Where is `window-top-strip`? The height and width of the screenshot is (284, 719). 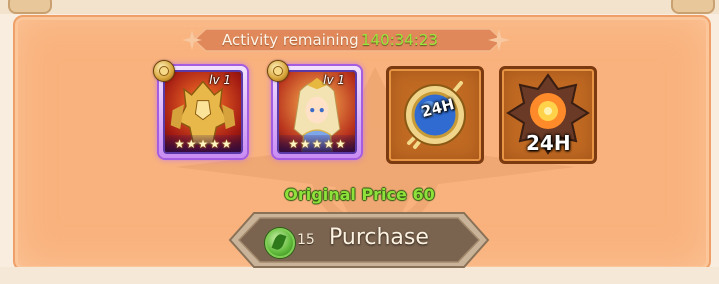 window-top-strip is located at coordinates (359, 7).